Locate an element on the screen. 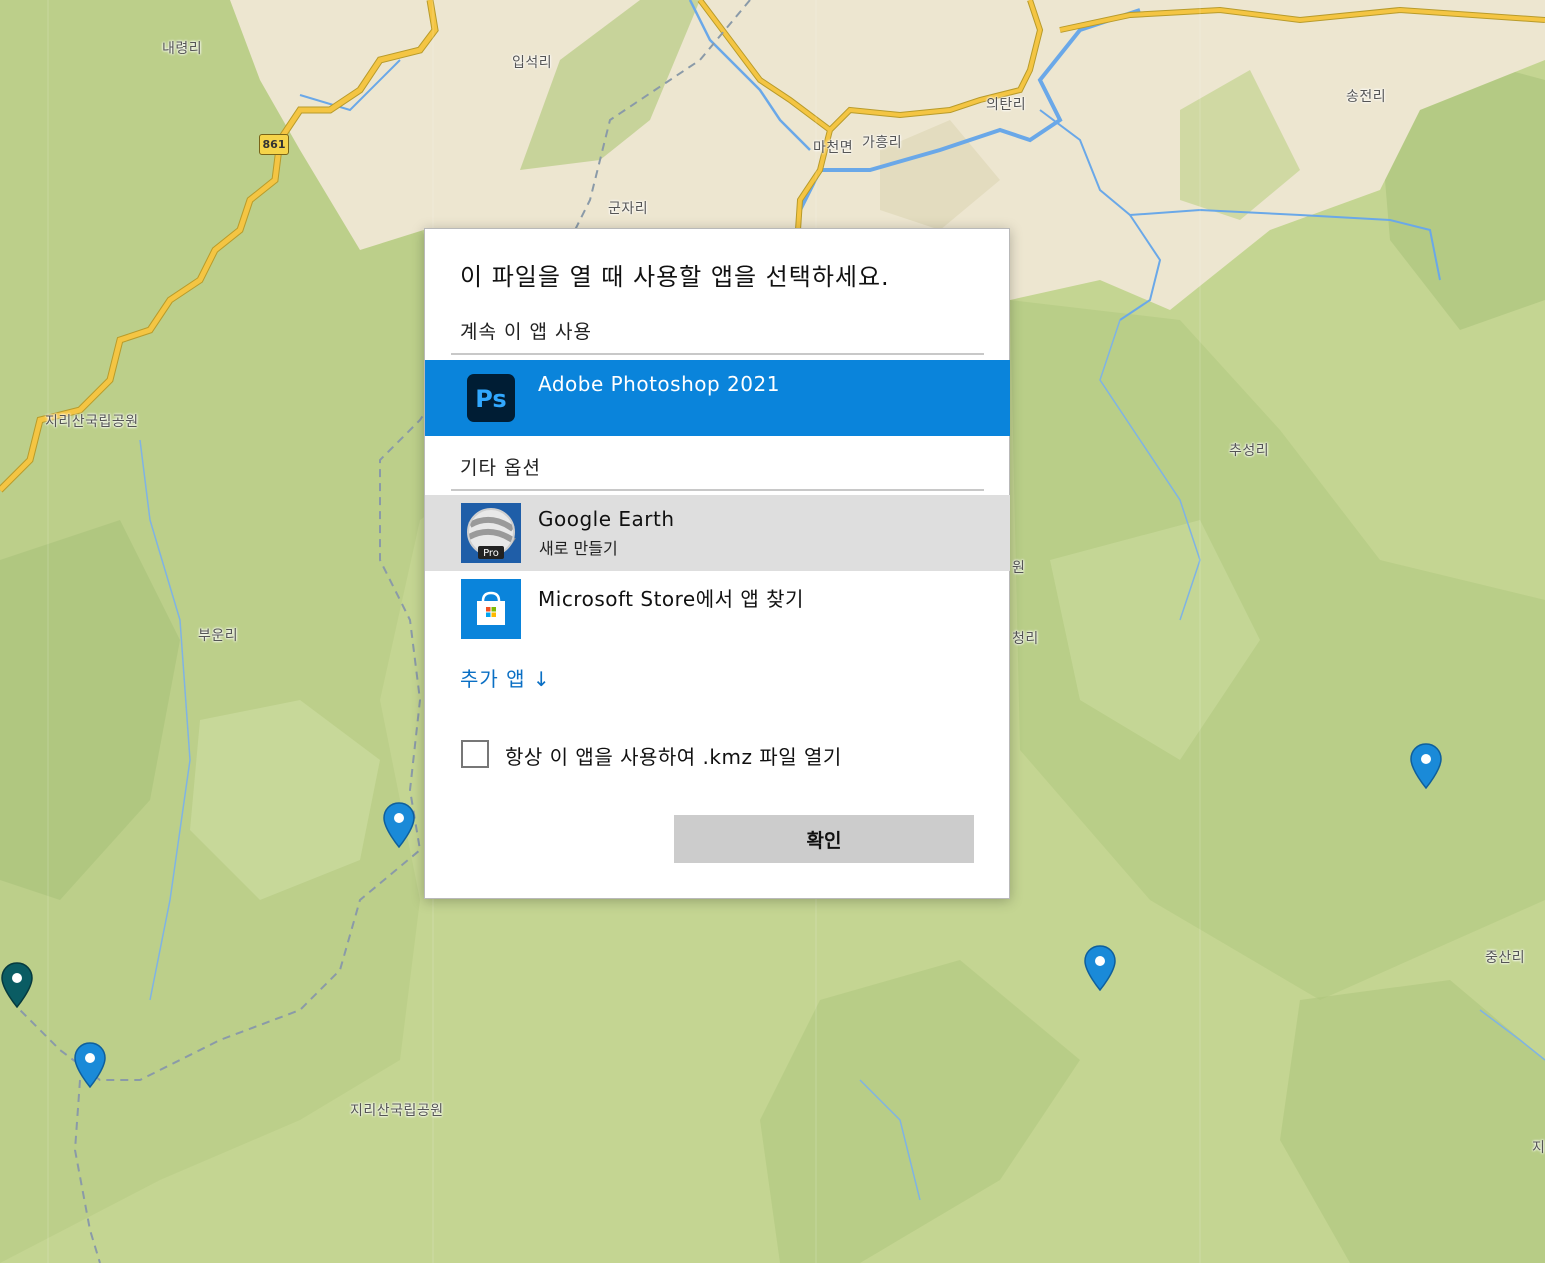  photoshop-icon: Ps is located at coordinates (491, 398).